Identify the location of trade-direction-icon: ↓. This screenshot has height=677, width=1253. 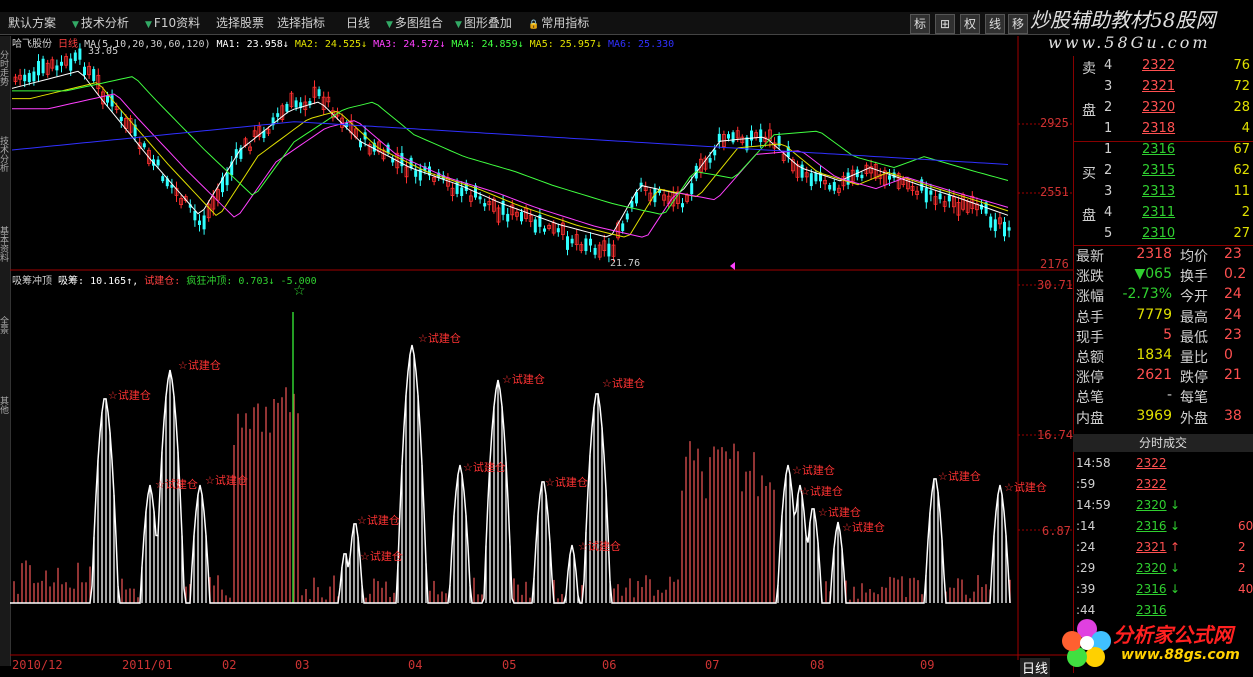
(1175, 526).